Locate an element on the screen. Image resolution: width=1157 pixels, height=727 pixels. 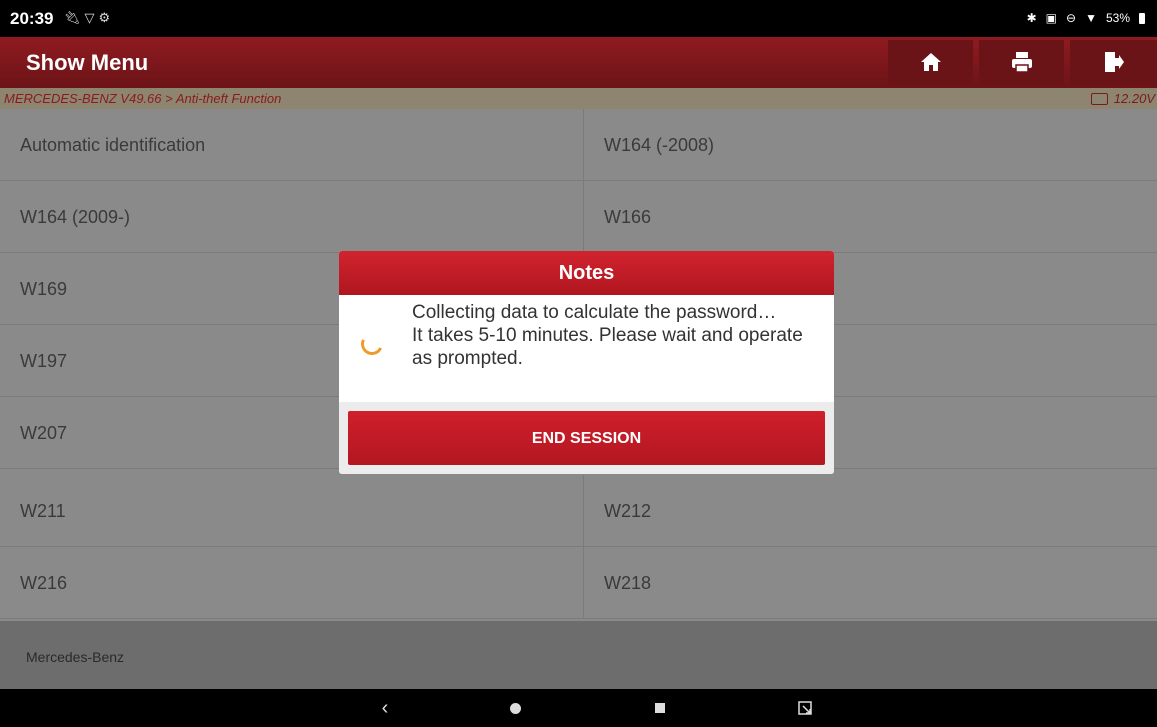
exit-icon is located at coordinates (1114, 62).